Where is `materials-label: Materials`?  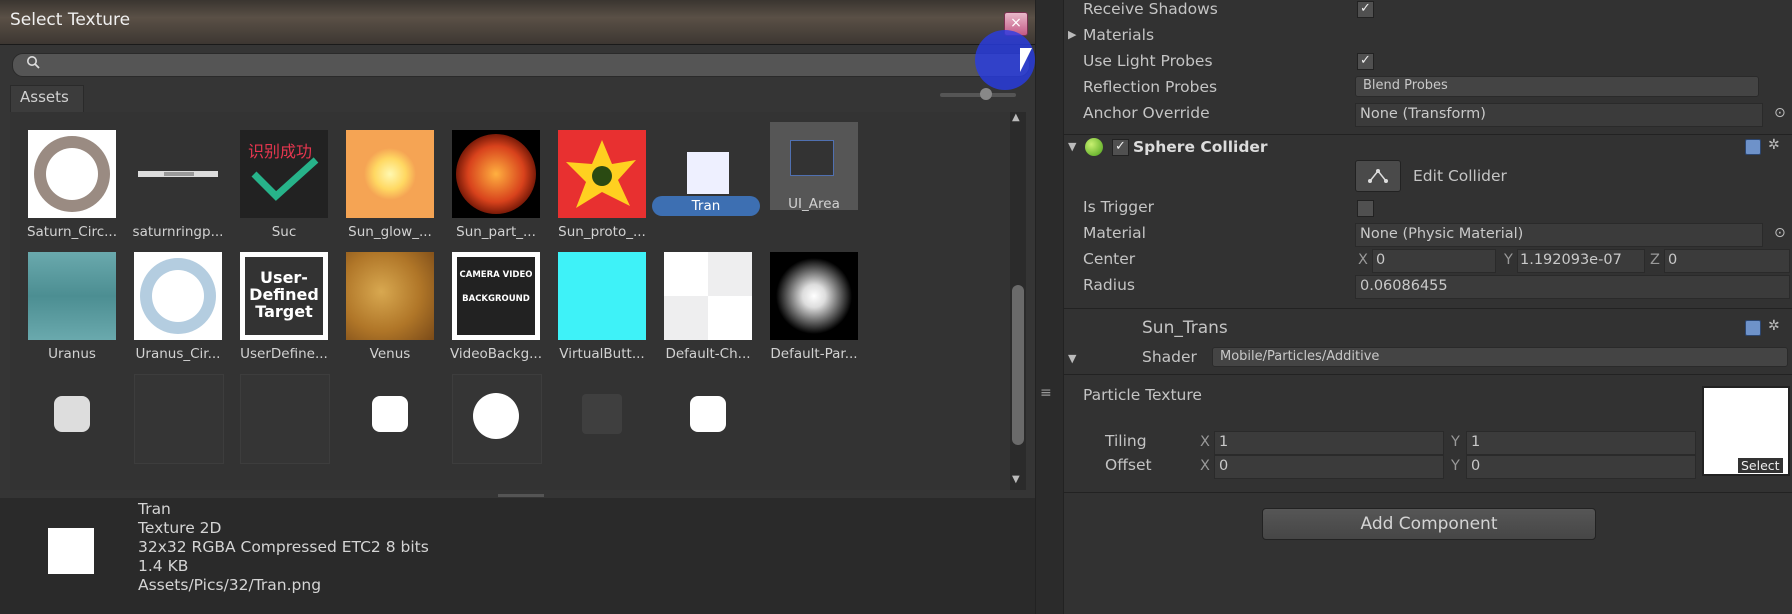 materials-label: Materials is located at coordinates (1118, 35).